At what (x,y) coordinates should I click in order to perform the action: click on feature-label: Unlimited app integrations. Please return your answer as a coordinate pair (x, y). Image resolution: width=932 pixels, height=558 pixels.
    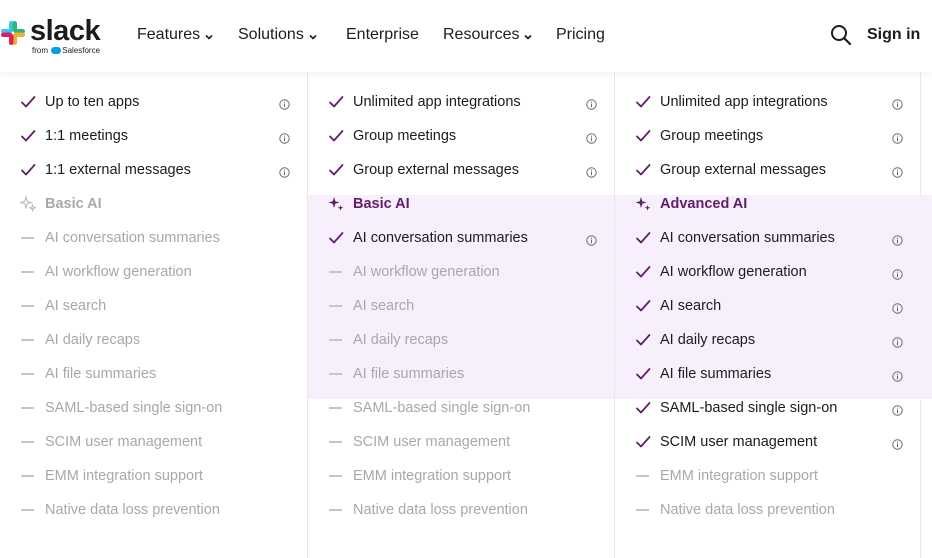
    Looking at the image, I should click on (437, 102).